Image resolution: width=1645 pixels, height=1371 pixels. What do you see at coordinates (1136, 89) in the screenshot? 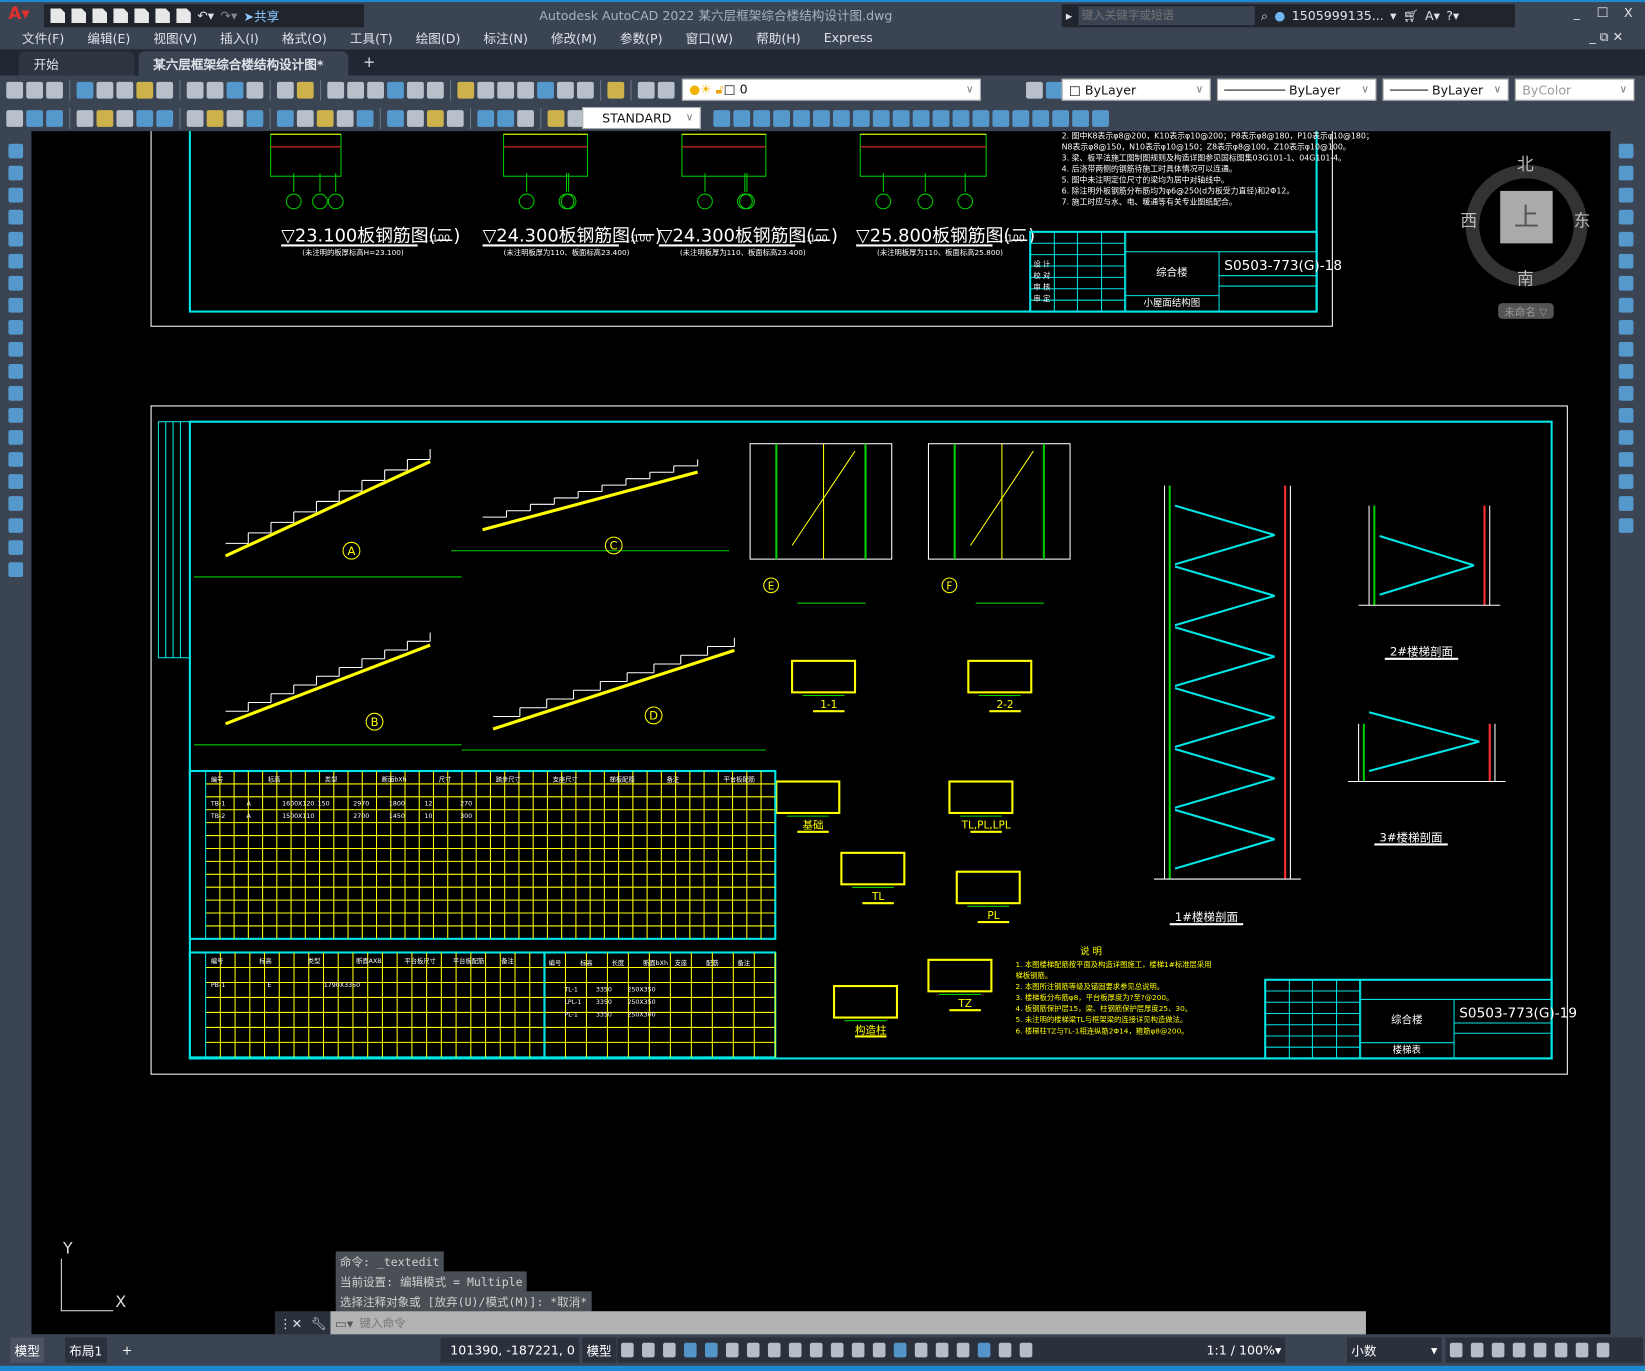
I see `color-dropdown: □ ByLayer ∨` at bounding box center [1136, 89].